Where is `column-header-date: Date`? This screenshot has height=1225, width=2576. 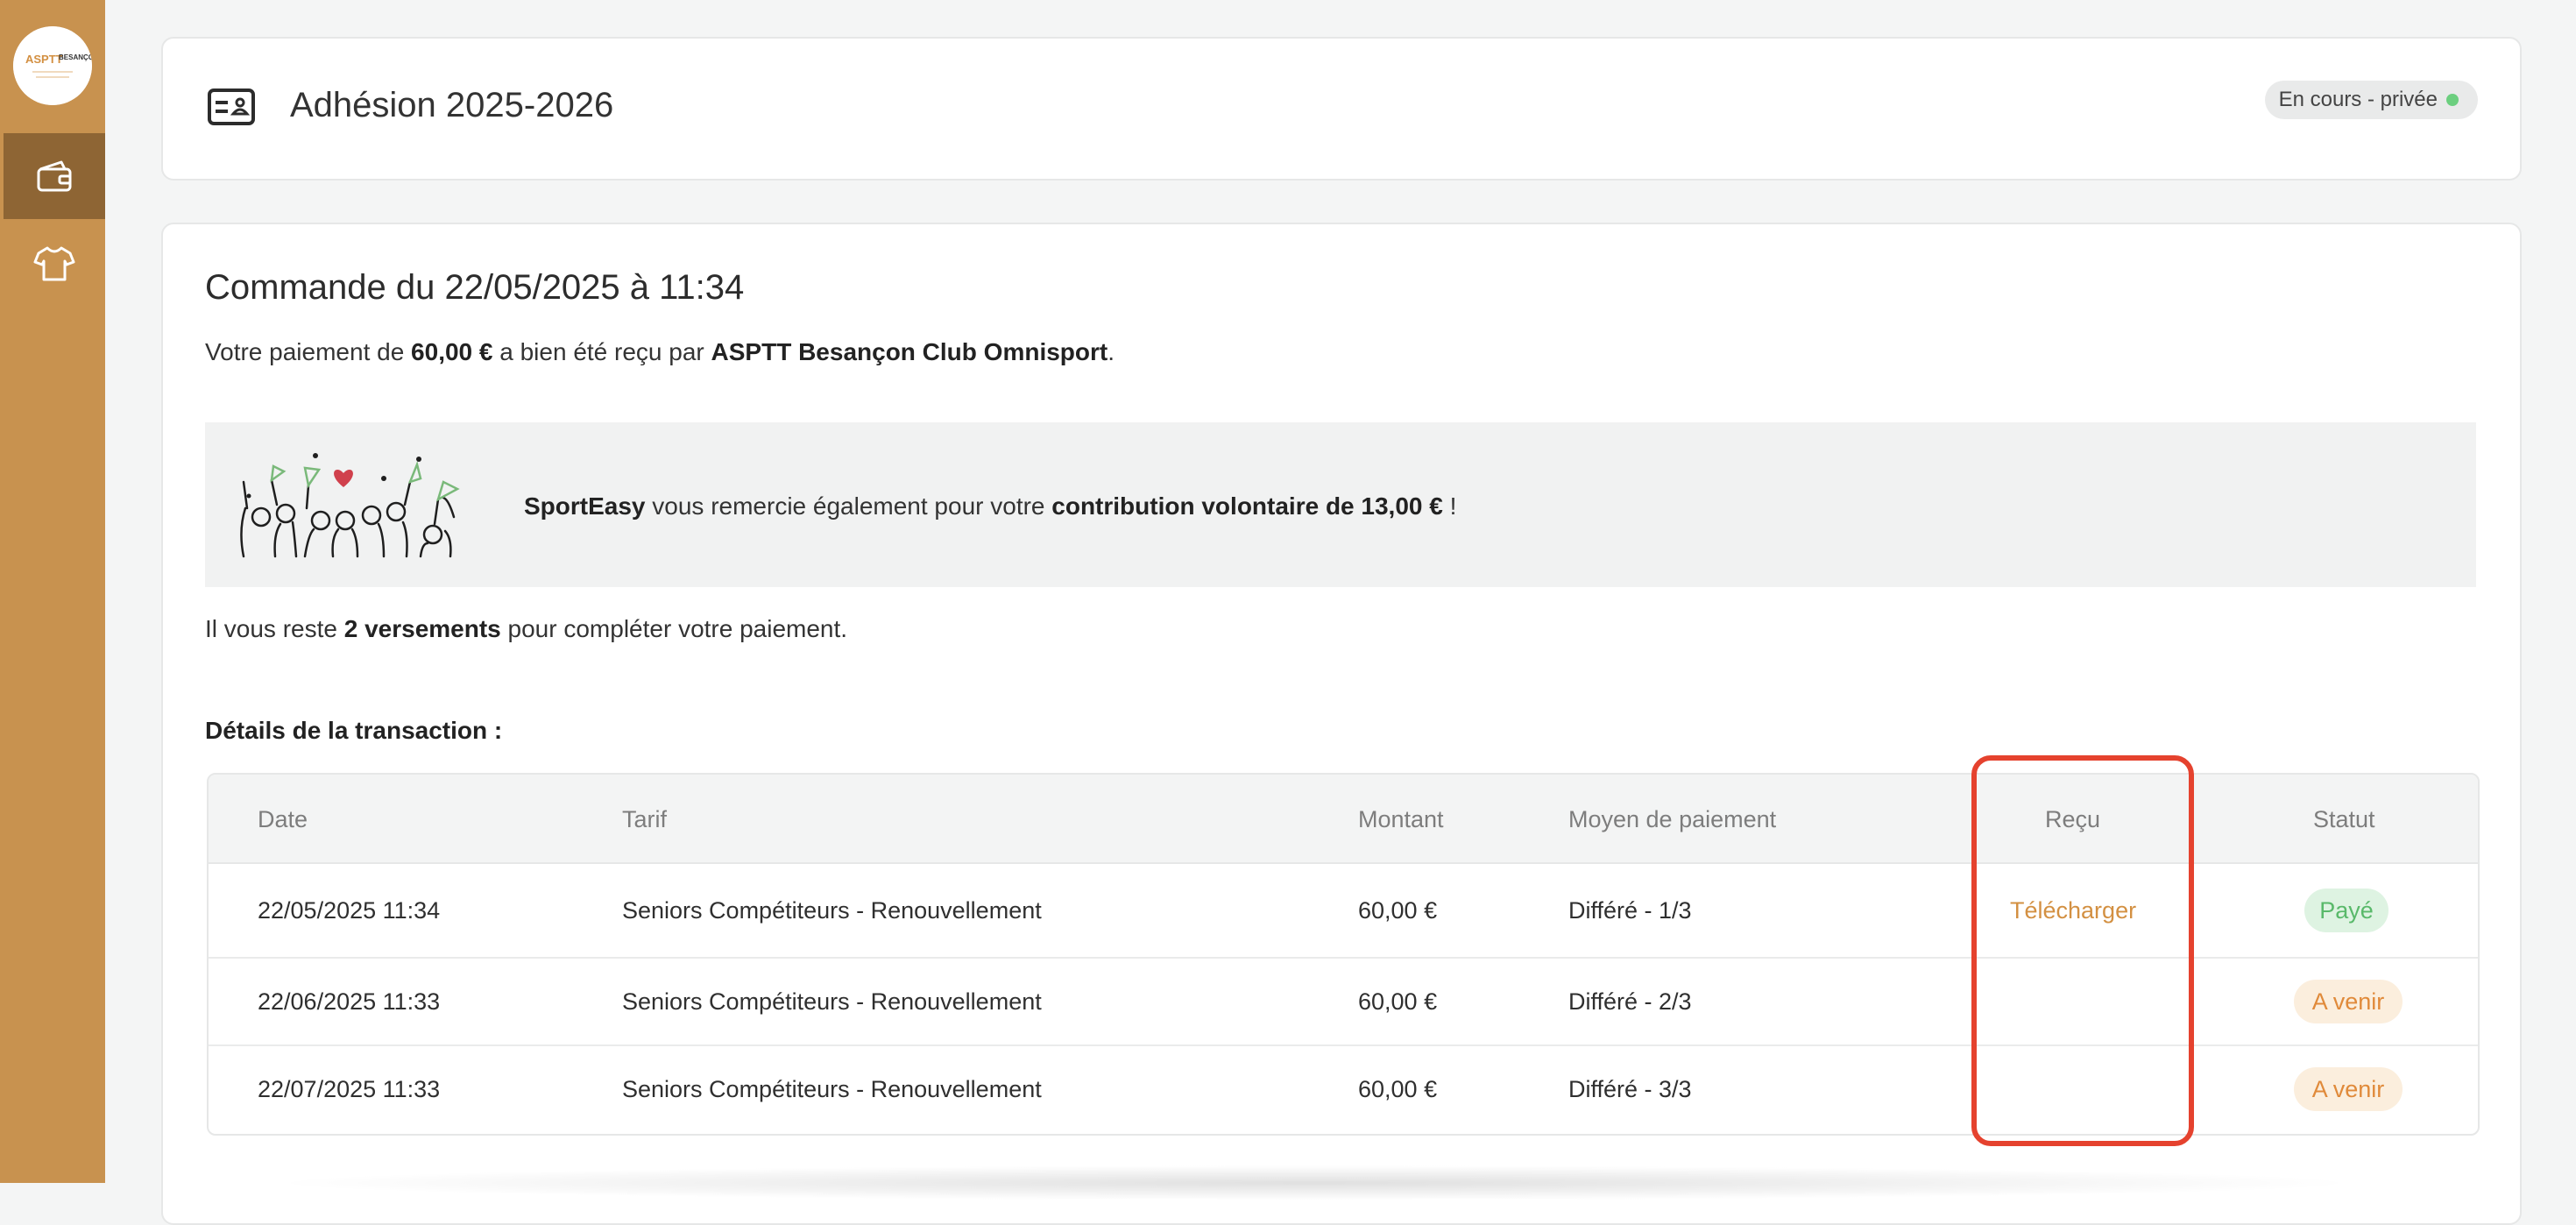 column-header-date: Date is located at coordinates (283, 819).